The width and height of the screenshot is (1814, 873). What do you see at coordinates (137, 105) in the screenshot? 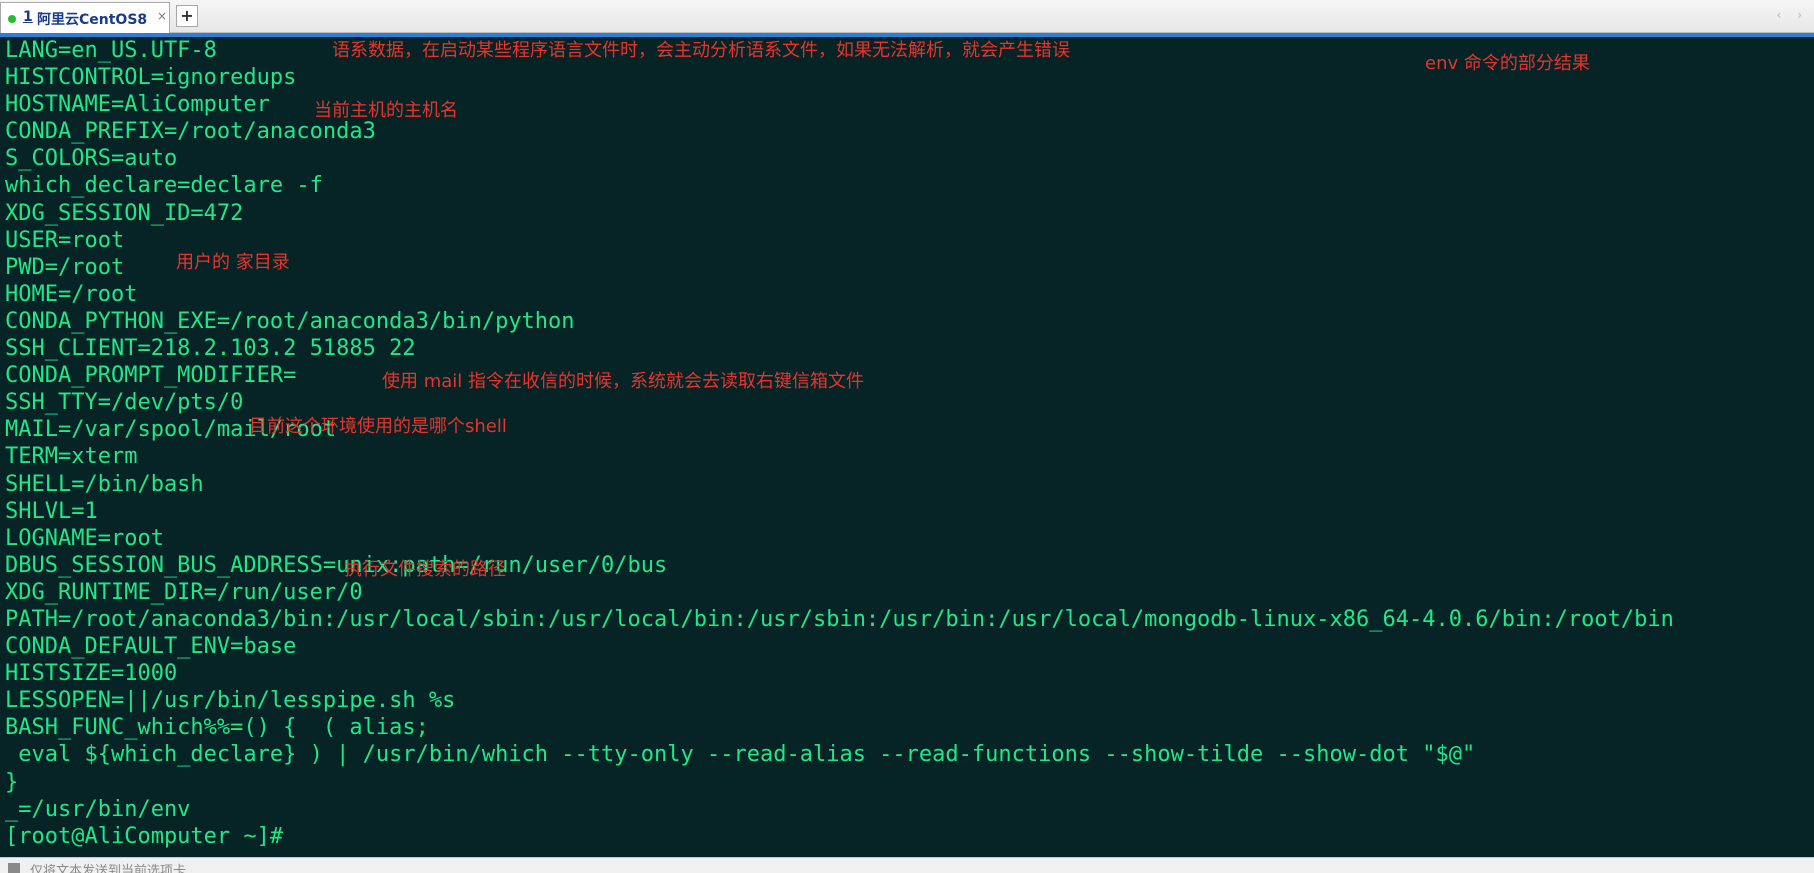
I see `terminal-line: HOSTNAME=AliComputer` at bounding box center [137, 105].